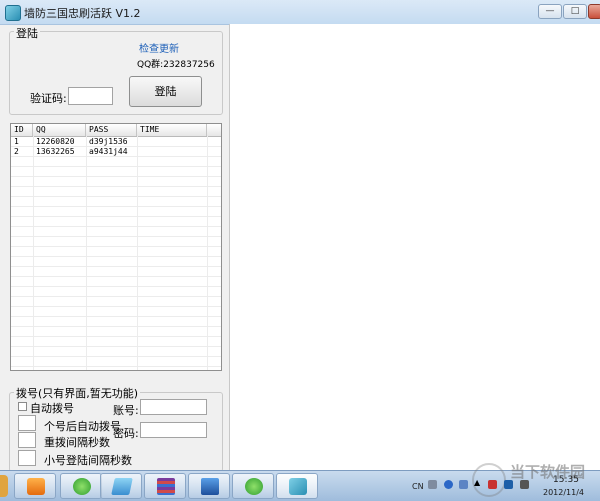 The height and width of the screenshot is (501, 600). I want to click on qq-group-text: QQ群:232837256, so click(176, 65).